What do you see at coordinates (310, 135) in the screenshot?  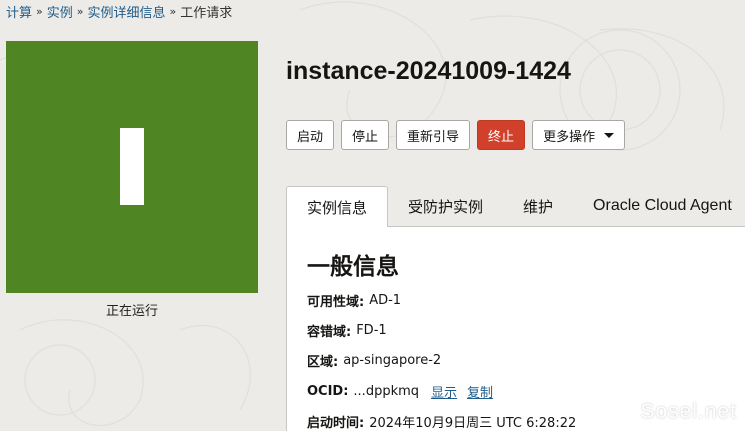 I see `start-button: 启动` at bounding box center [310, 135].